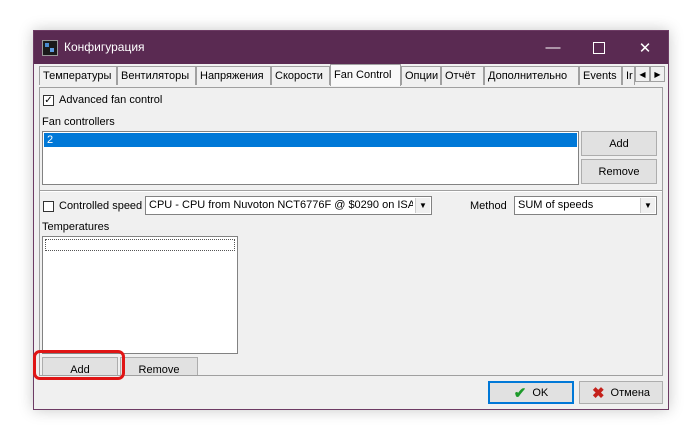 The height and width of the screenshot is (442, 700). I want to click on method-select: SUM of speeds ▼, so click(585, 205).